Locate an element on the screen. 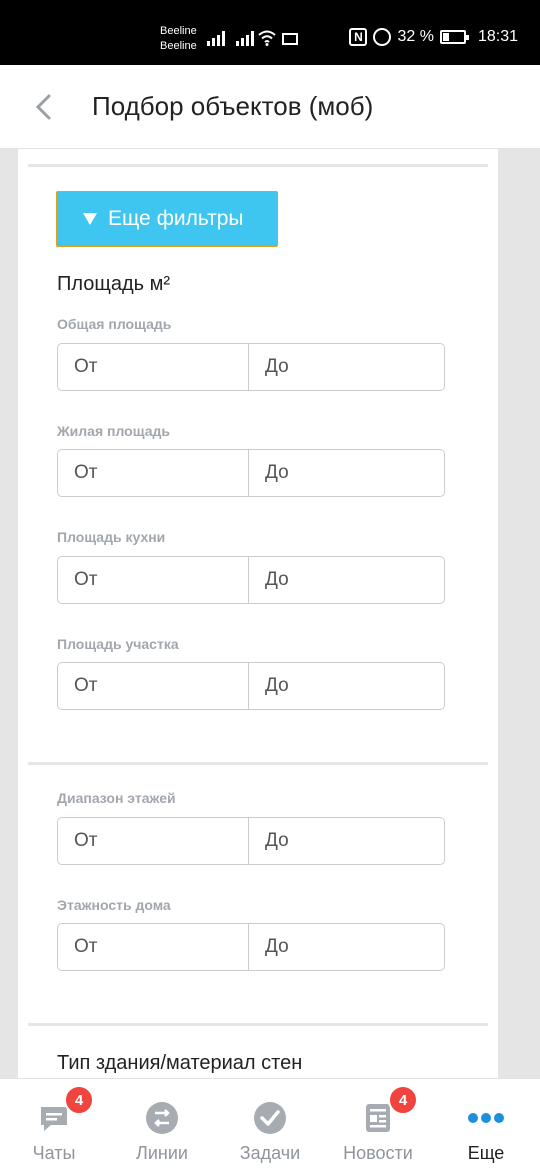 Image resolution: width=540 pixels, height=1170 pixels. plot-area-range: От До is located at coordinates (251, 686).